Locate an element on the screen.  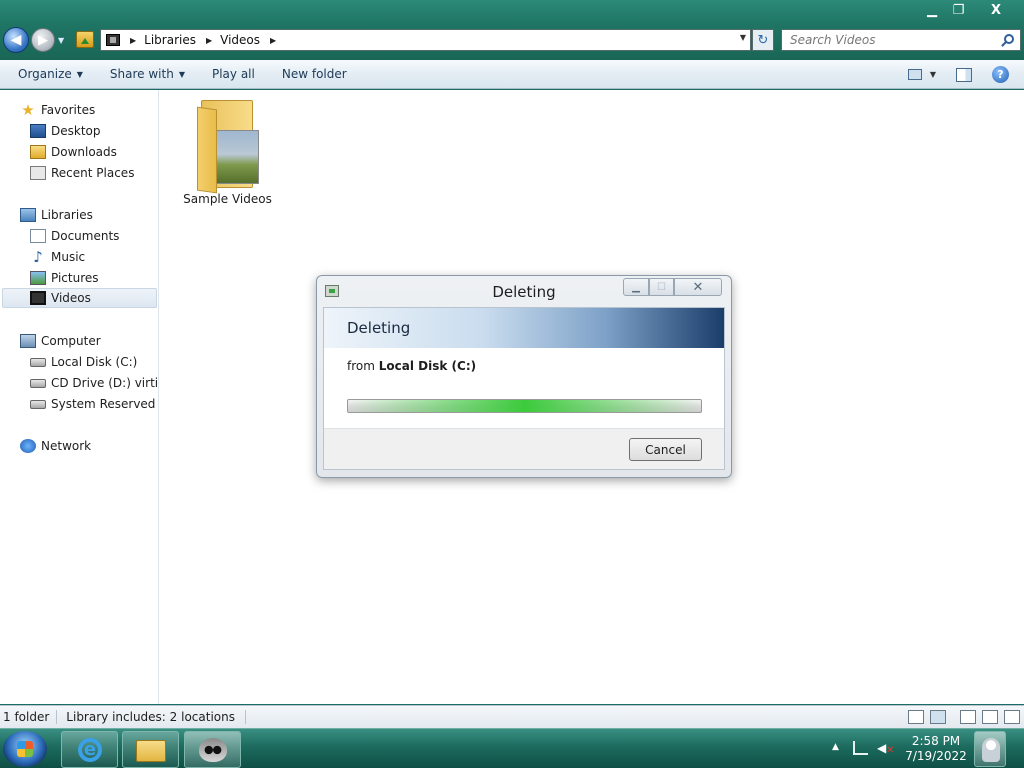
from-prefix: from is located at coordinates (361, 366).